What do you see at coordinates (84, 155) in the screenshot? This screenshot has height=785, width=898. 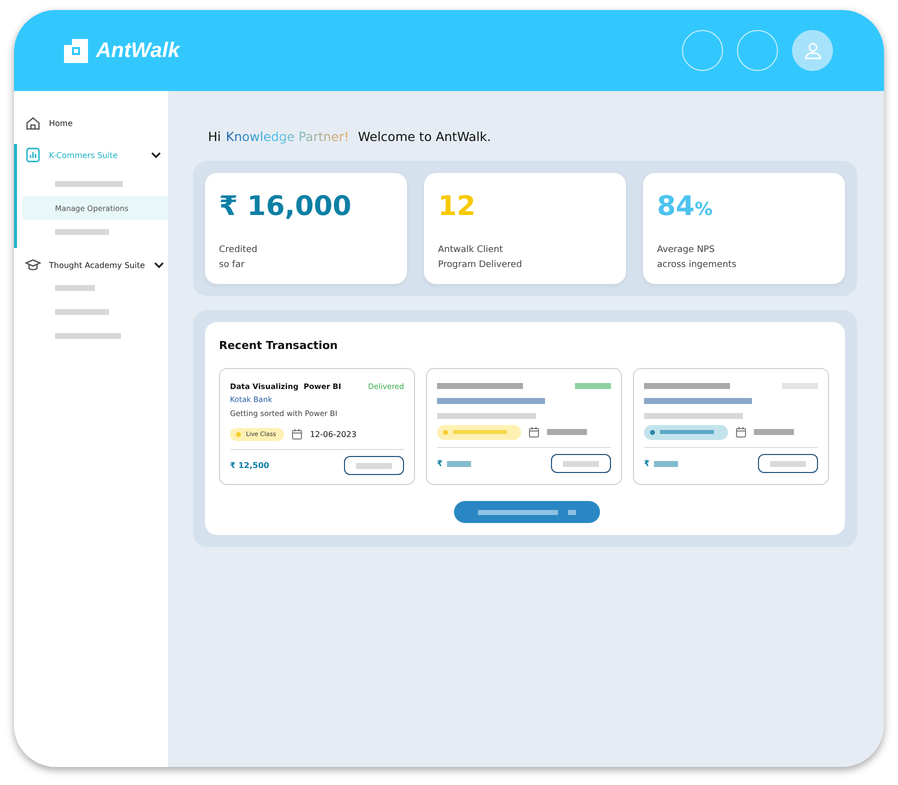 I see `sidebar-item-label: K-Commers Suite` at bounding box center [84, 155].